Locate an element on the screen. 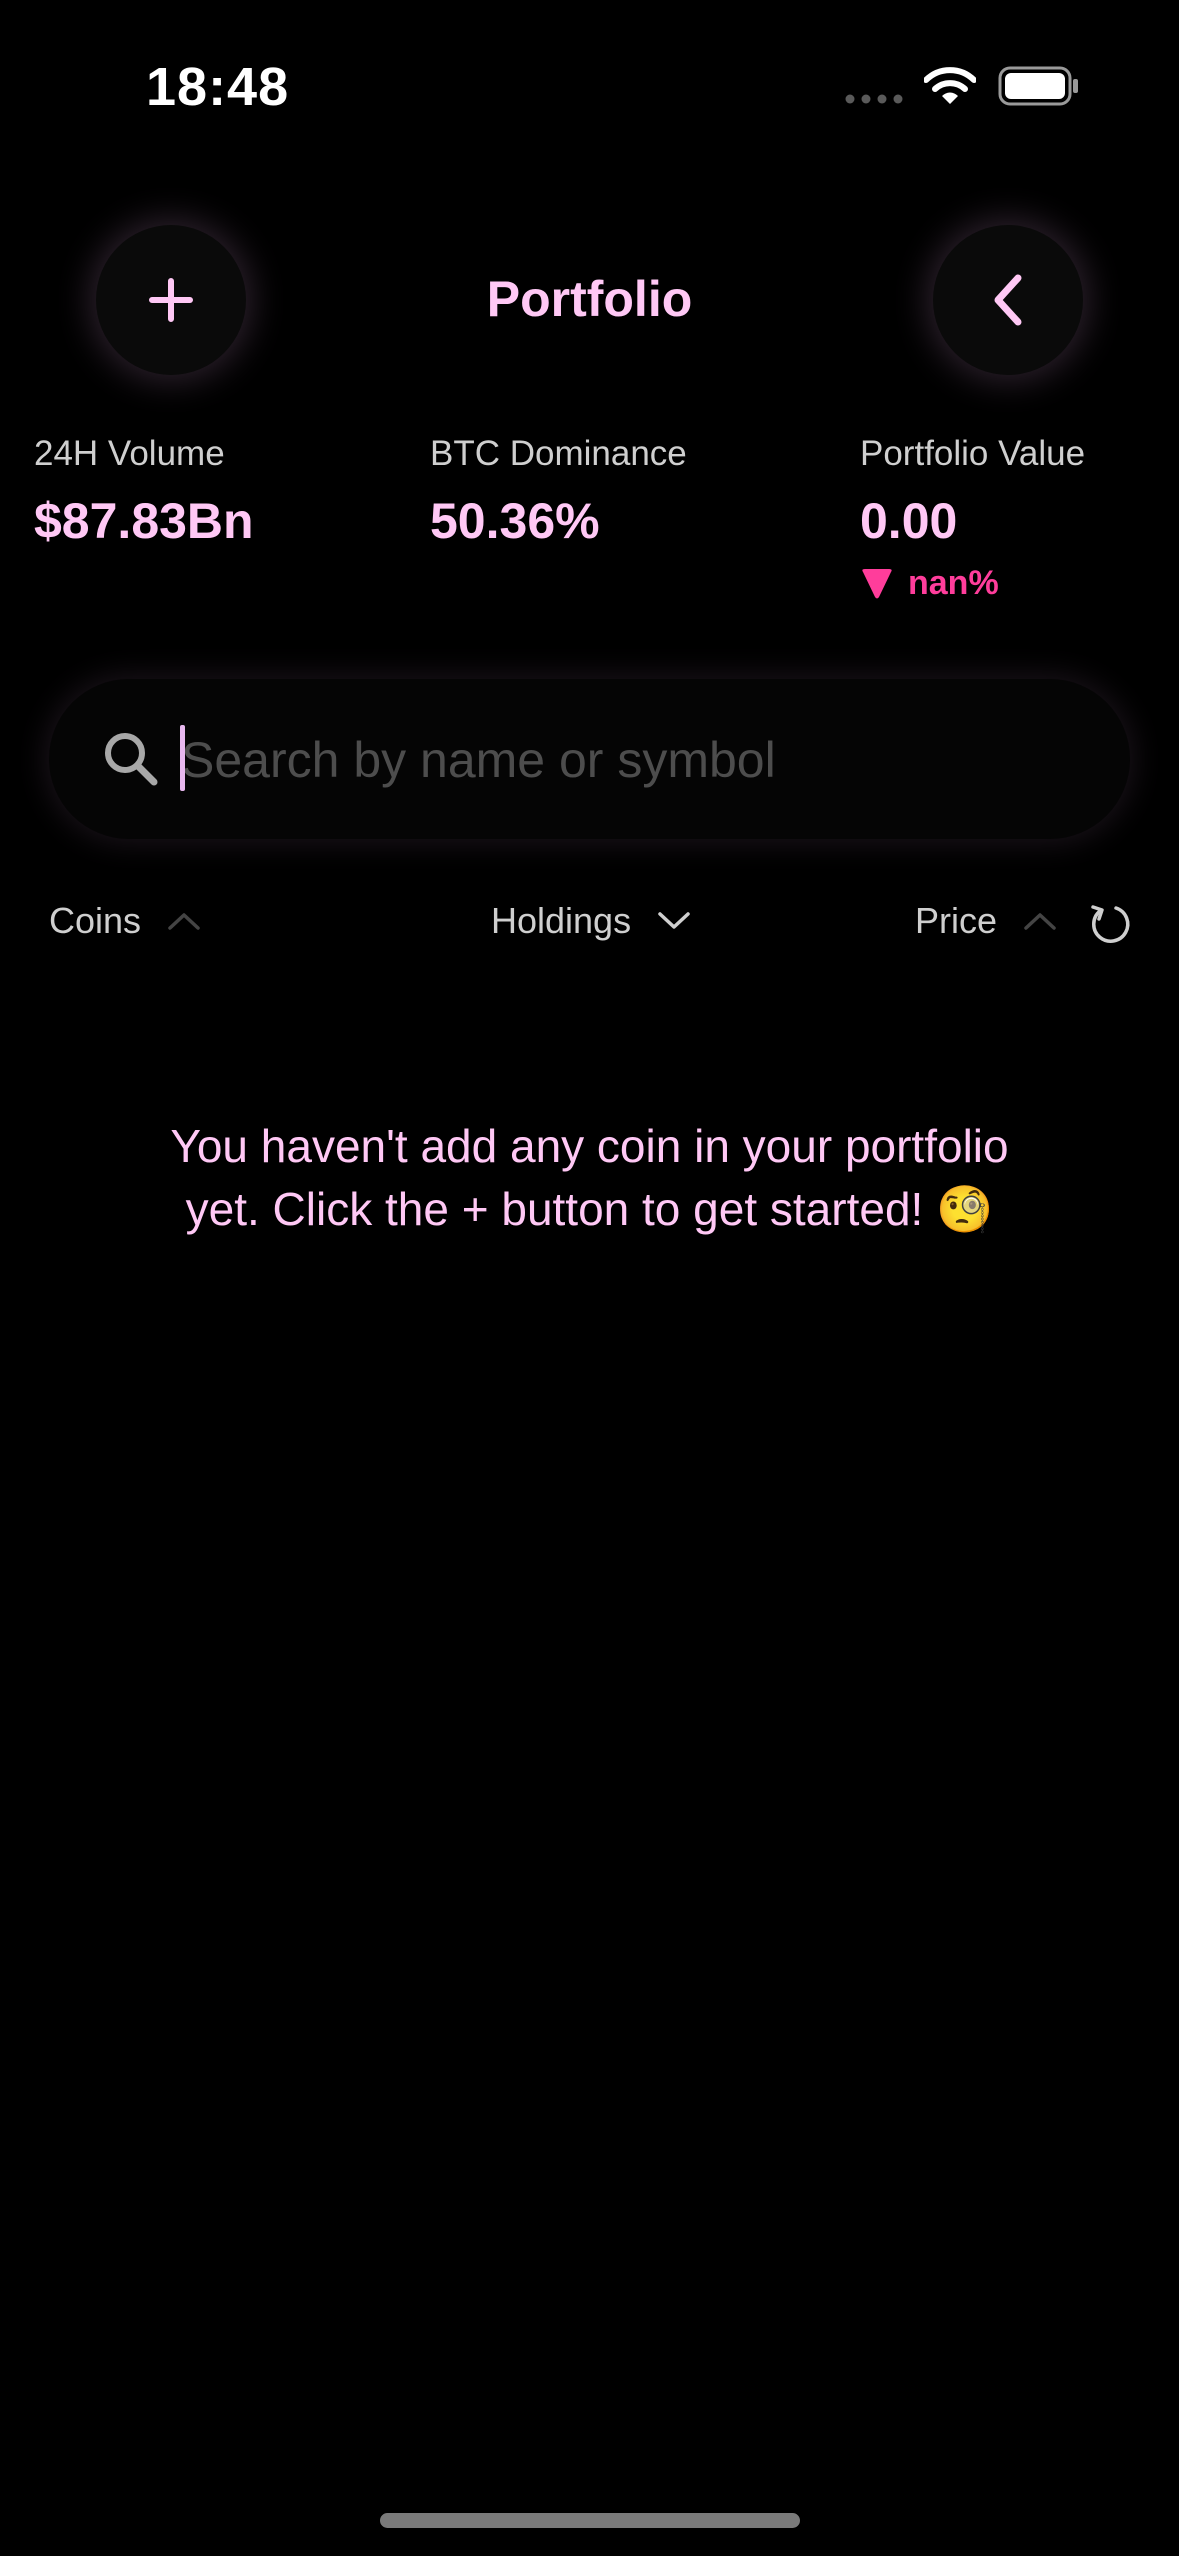 The image size is (1179, 2556). back-button is located at coordinates (1008, 300).